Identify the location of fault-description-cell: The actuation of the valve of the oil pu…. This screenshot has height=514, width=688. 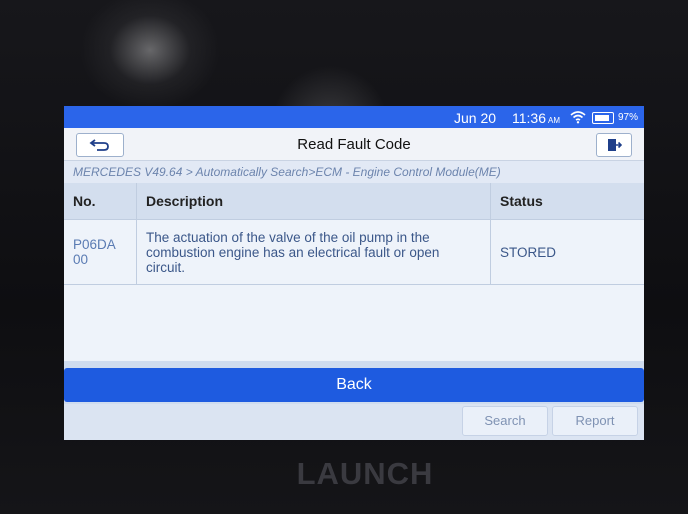
(313, 252).